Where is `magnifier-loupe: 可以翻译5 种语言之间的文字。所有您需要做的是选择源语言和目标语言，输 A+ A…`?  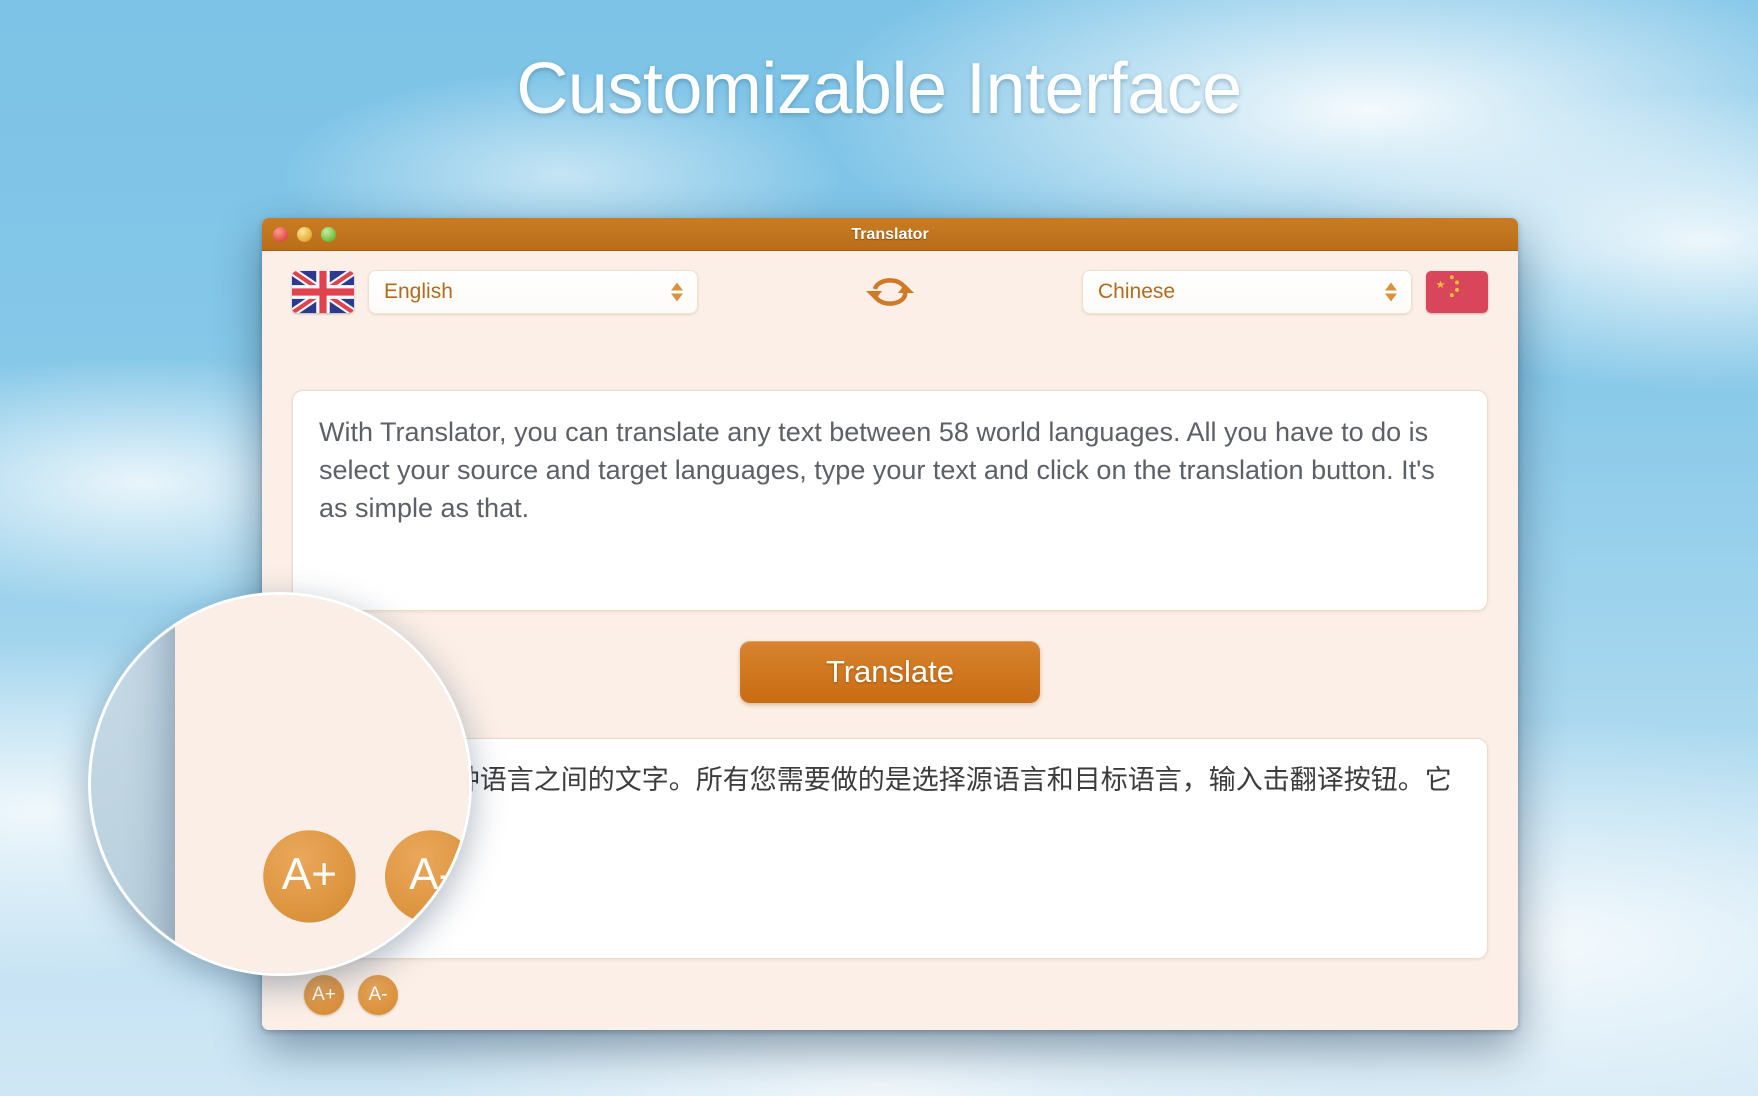
magnifier-loupe: 可以翻译5 种语言之间的文字。所有您需要做的是选择源语言和目标语言，输 A+ A… is located at coordinates (280, 784).